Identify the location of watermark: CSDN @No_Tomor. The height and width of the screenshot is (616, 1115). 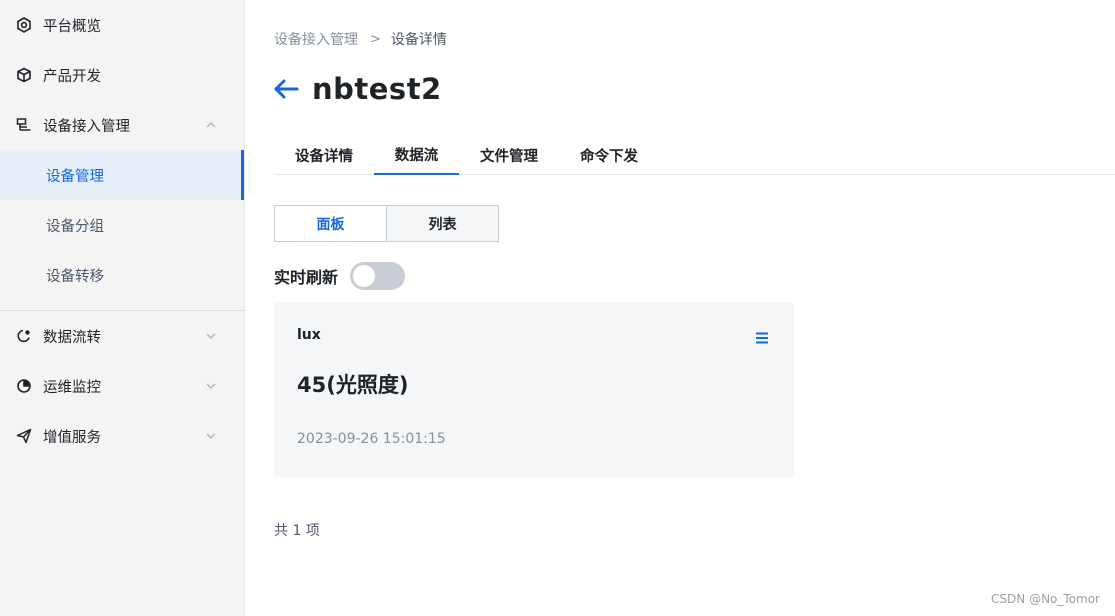
(1045, 599).